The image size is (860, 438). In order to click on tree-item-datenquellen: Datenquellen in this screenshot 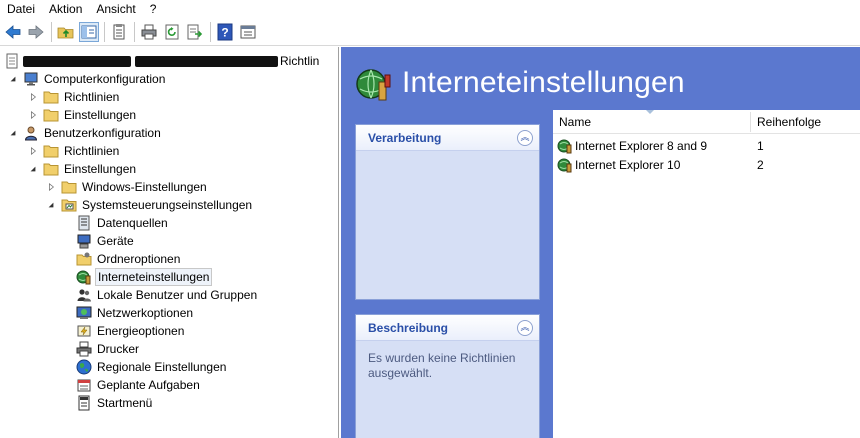, I will do `click(123, 223)`.